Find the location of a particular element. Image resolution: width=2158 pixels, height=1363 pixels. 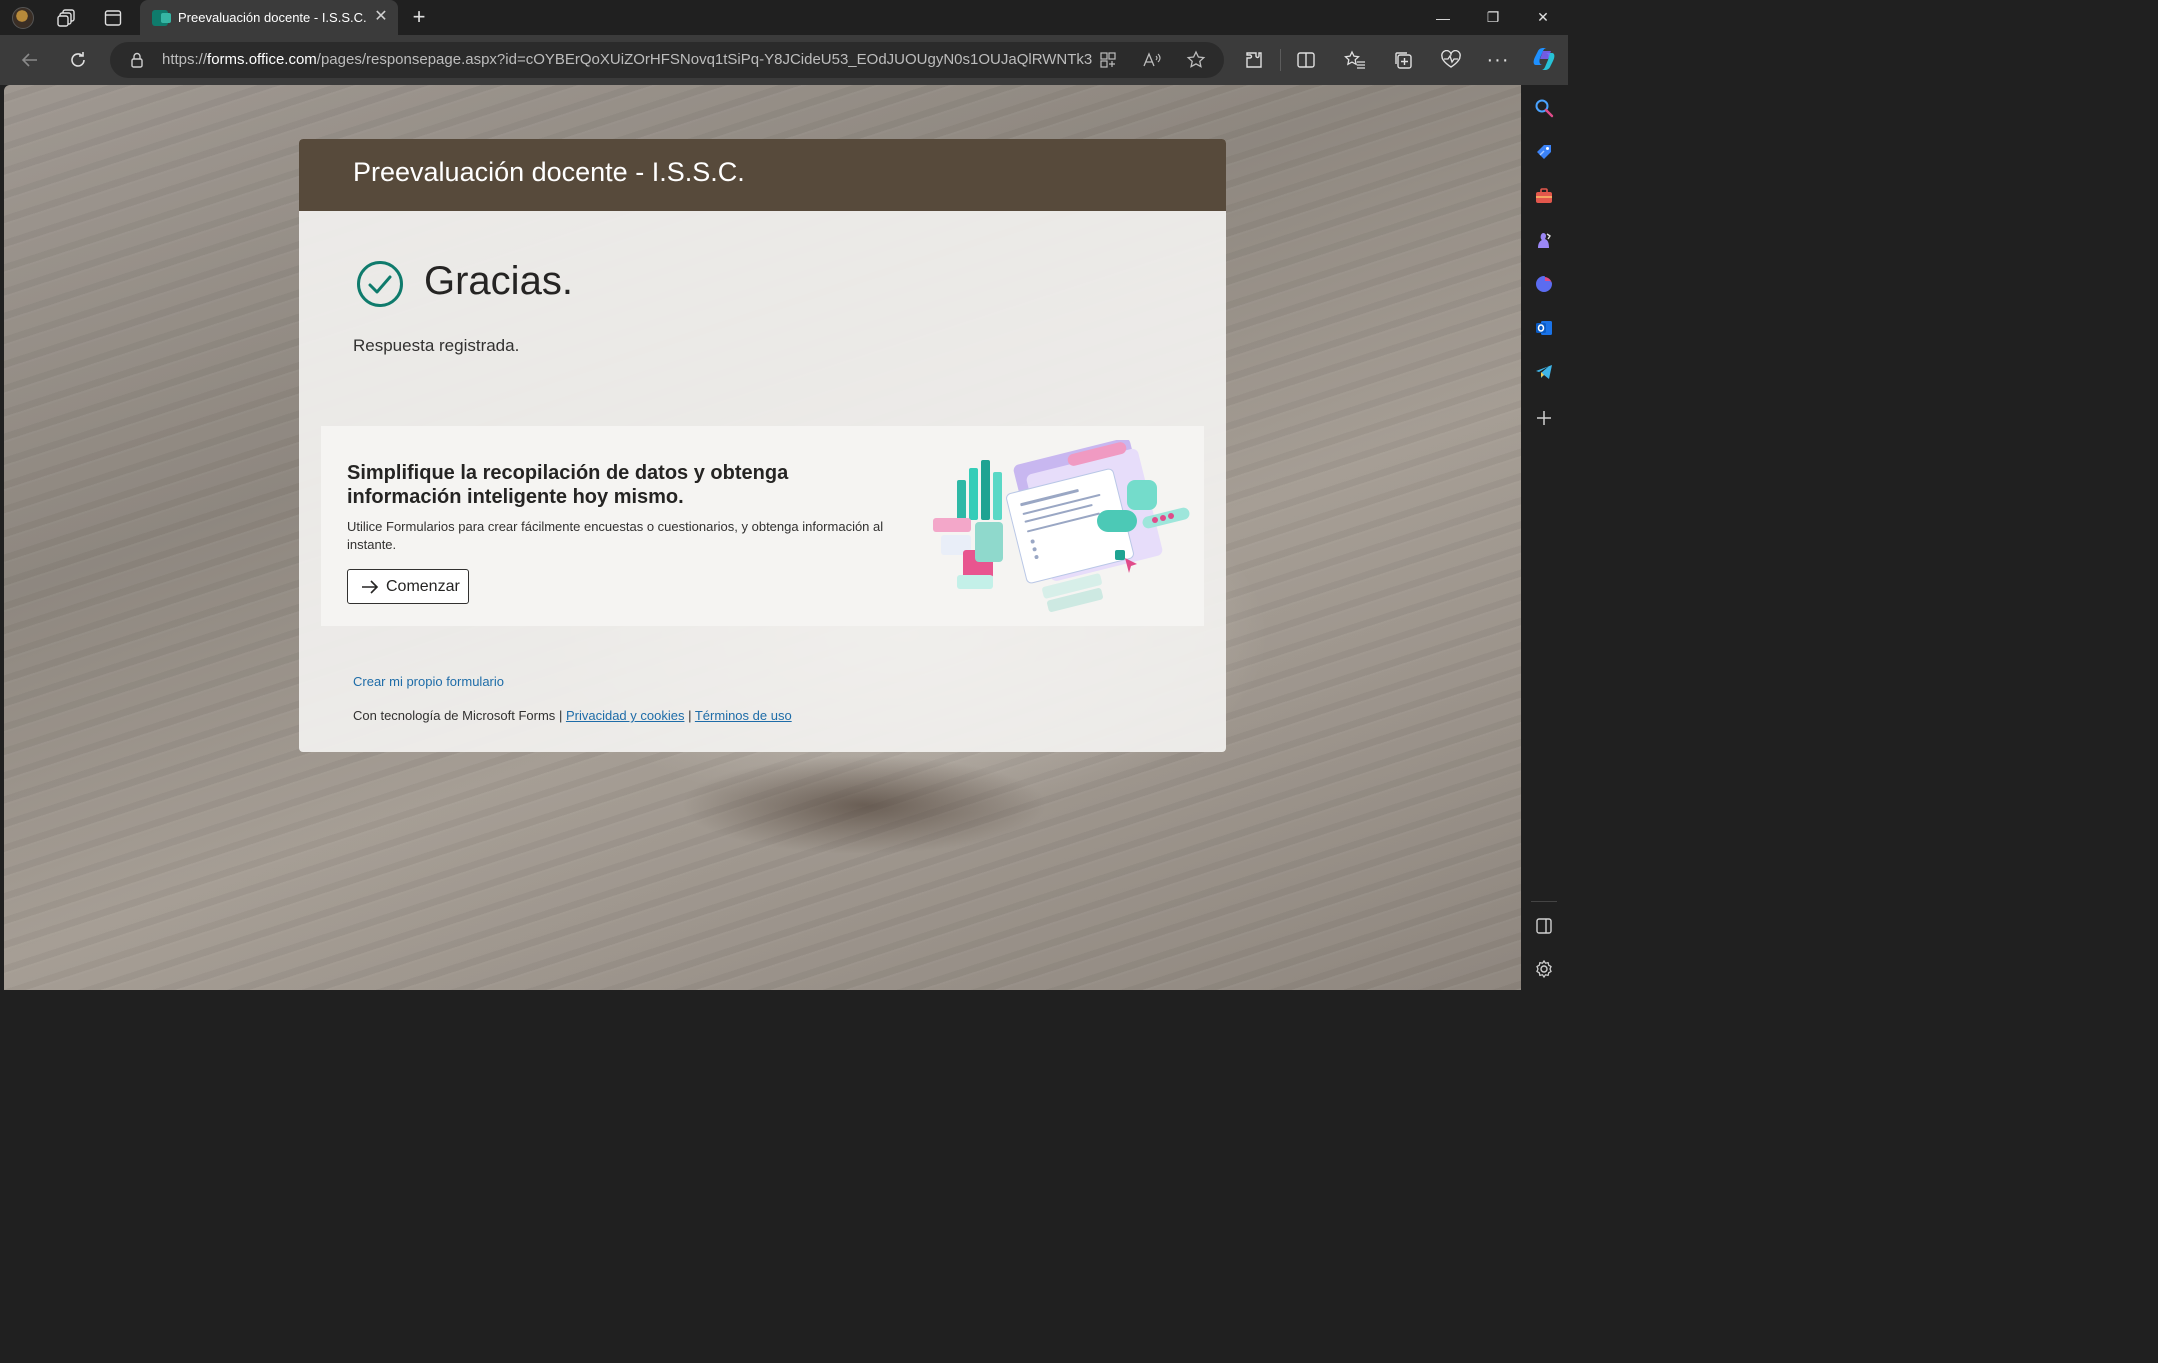

outlook-icon is located at coordinates (1544, 328).